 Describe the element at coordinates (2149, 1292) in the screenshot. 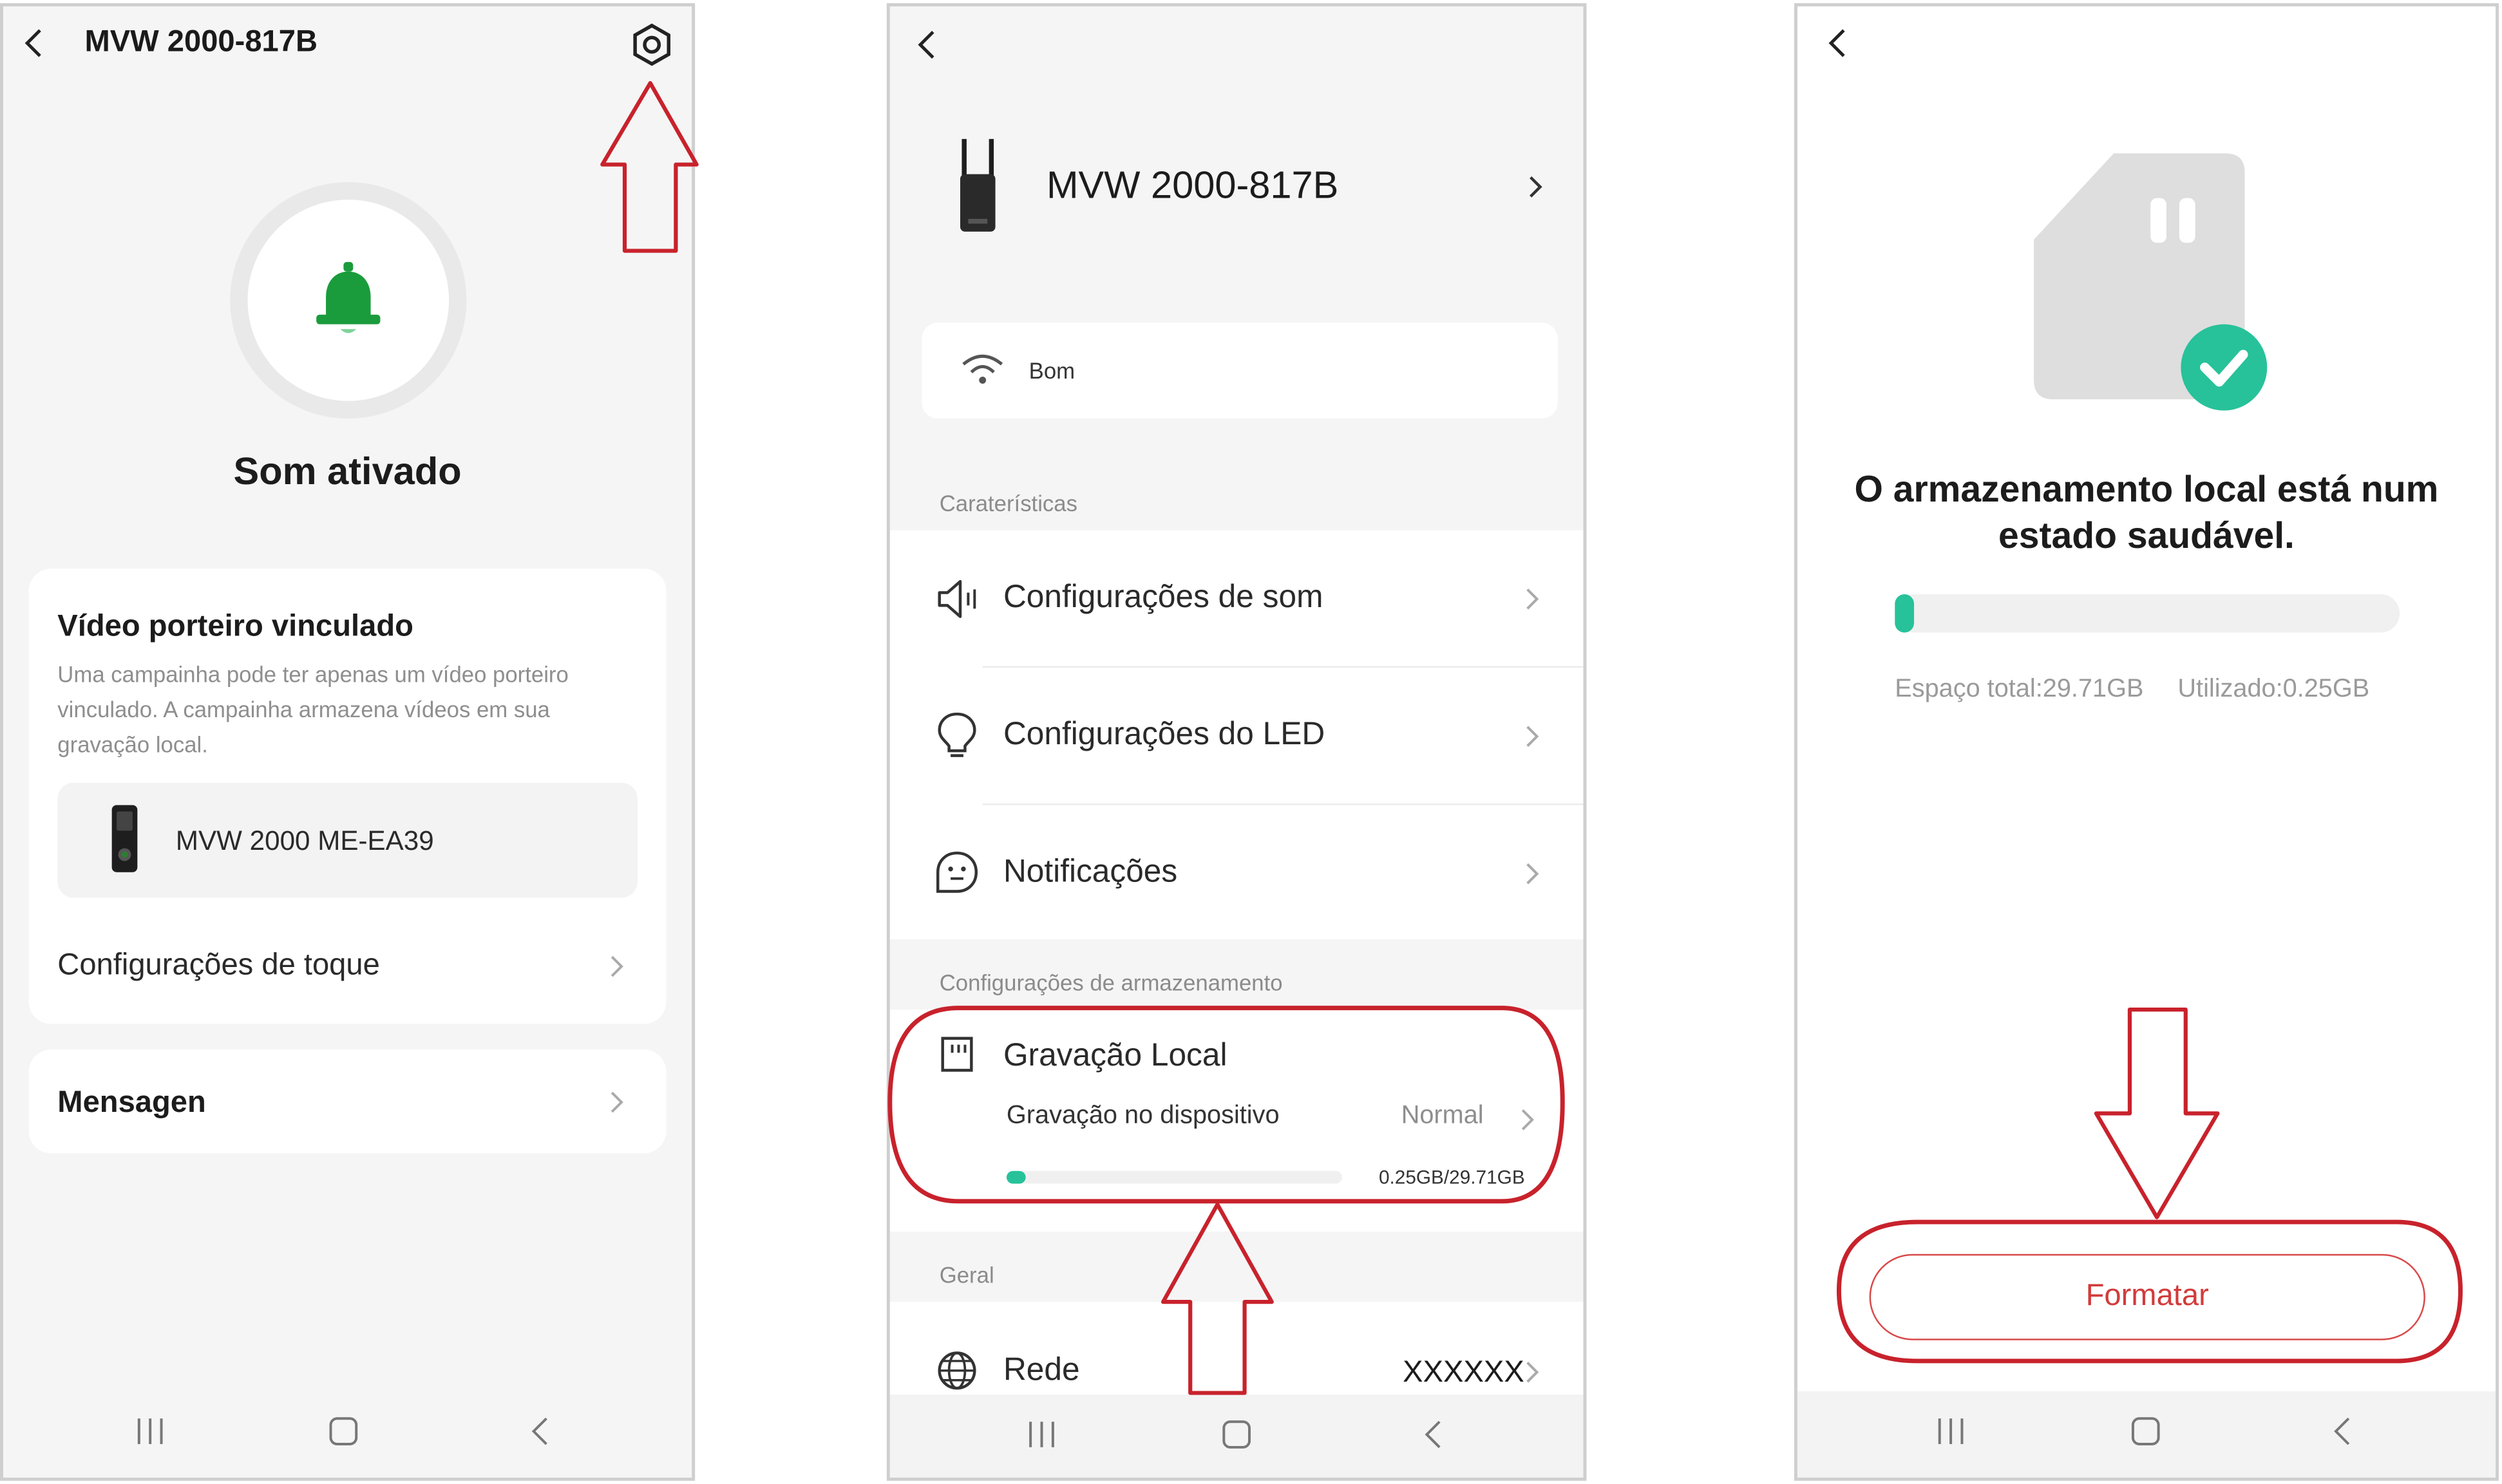

I see `highlight-ellipse-format` at that location.